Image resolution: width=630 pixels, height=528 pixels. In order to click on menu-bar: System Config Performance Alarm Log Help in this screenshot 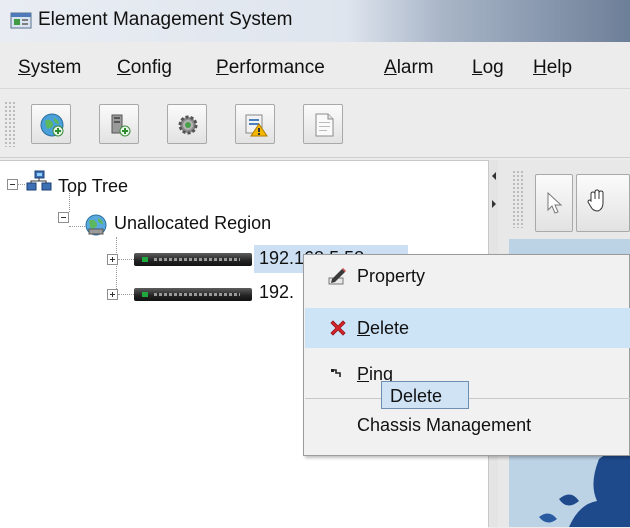, I will do `click(315, 65)`.